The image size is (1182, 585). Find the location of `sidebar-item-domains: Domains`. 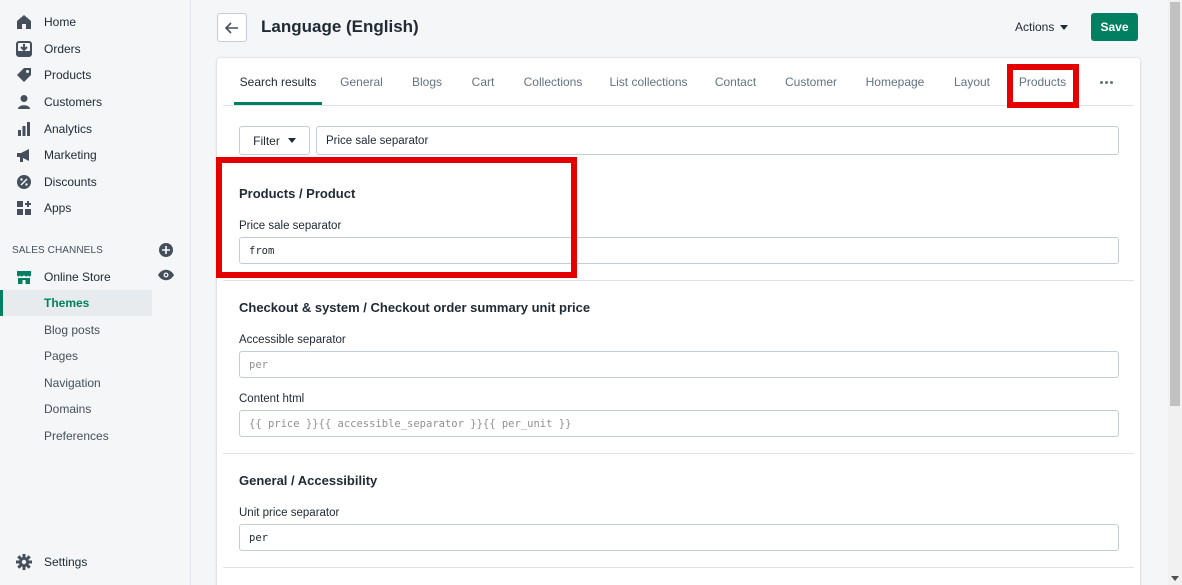

sidebar-item-domains: Domains is located at coordinates (76, 409).